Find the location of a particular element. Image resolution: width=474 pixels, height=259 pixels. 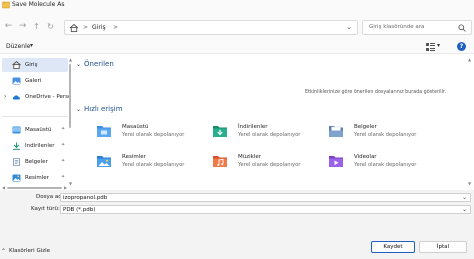

filetype-select: PDB (*.pdb) ⌄ is located at coordinates (265, 209).